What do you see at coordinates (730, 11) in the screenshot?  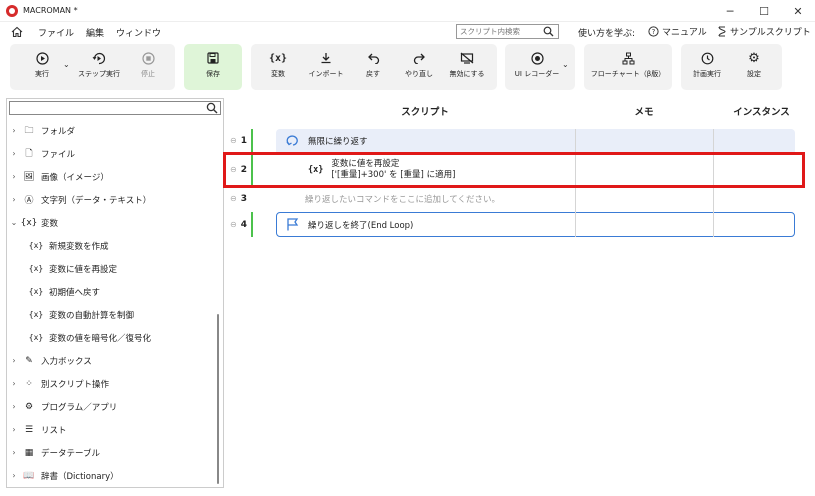 I see `minimize-button: ─` at bounding box center [730, 11].